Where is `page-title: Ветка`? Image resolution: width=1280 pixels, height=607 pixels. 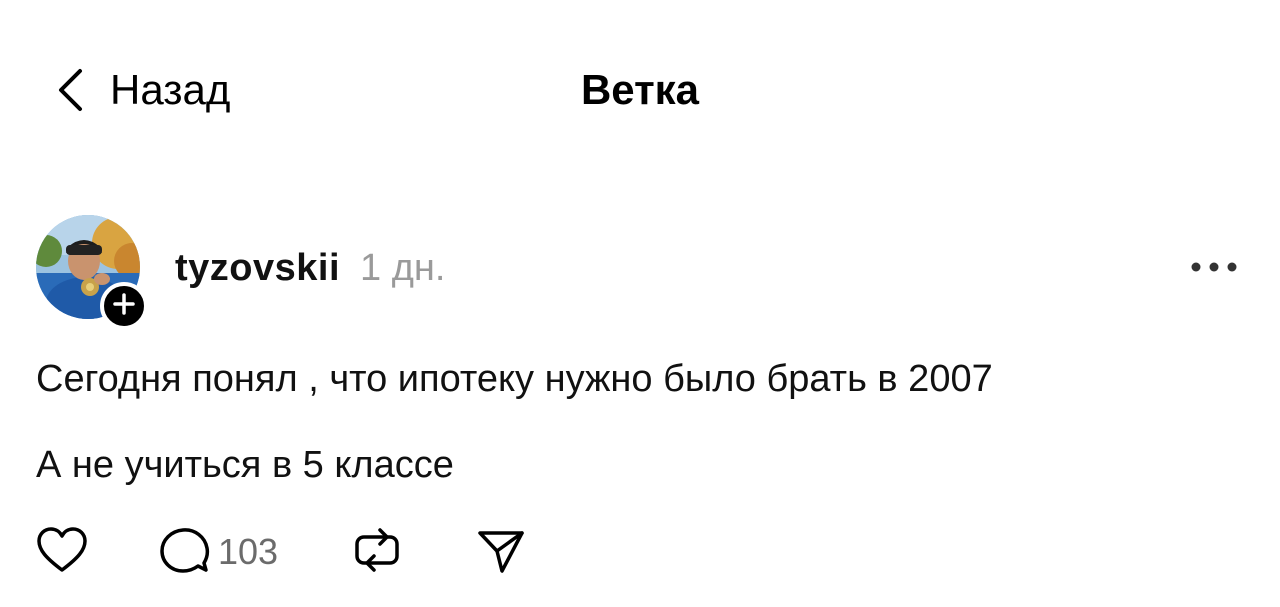 page-title: Ветка is located at coordinates (640, 89).